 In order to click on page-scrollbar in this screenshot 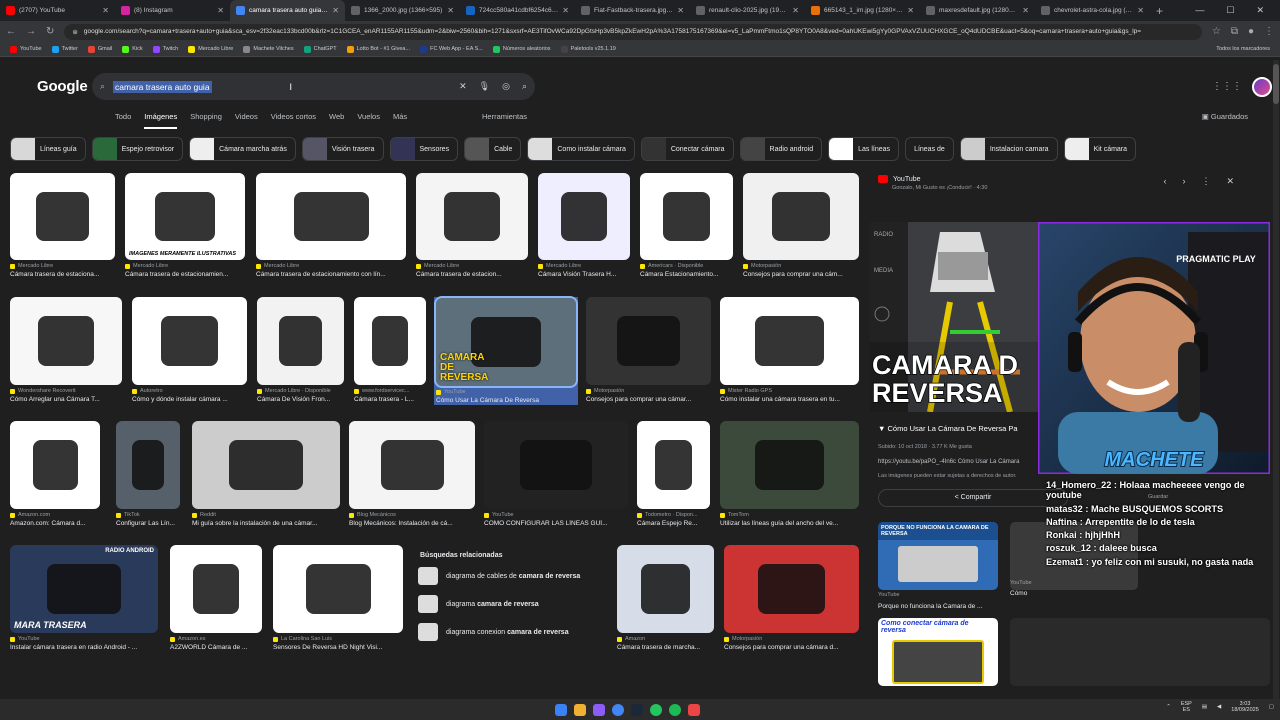, I will do `click(1276, 380)`.